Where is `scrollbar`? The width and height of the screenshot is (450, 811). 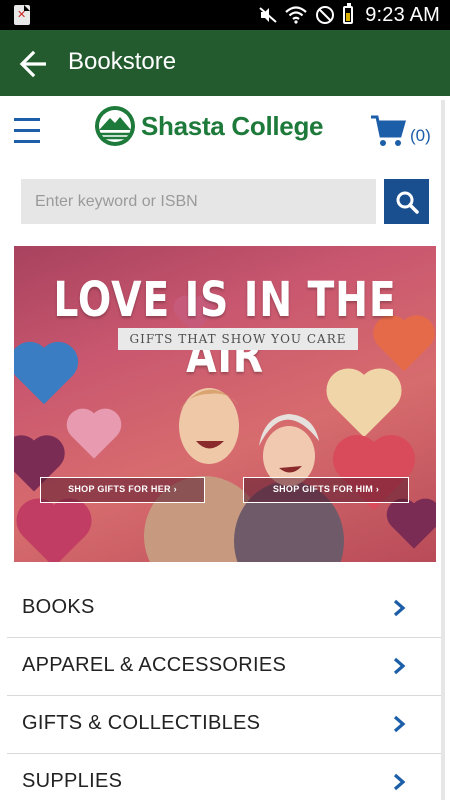 scrollbar is located at coordinates (443, 450).